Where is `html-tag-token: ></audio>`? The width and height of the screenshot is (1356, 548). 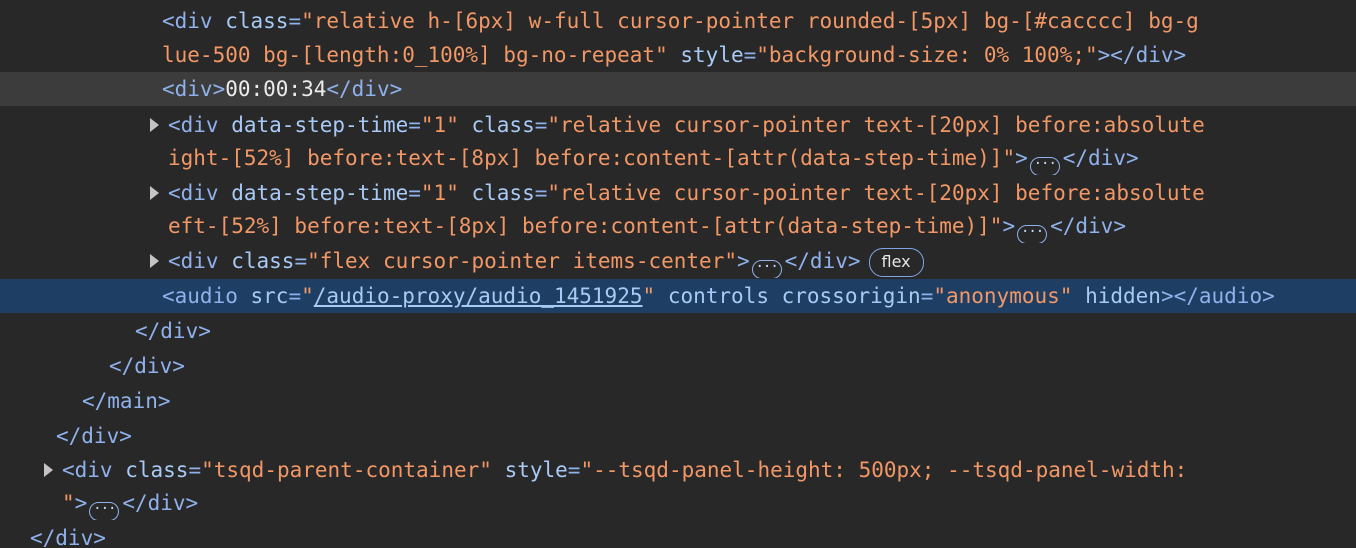
html-tag-token: ></audio> is located at coordinates (1217, 296).